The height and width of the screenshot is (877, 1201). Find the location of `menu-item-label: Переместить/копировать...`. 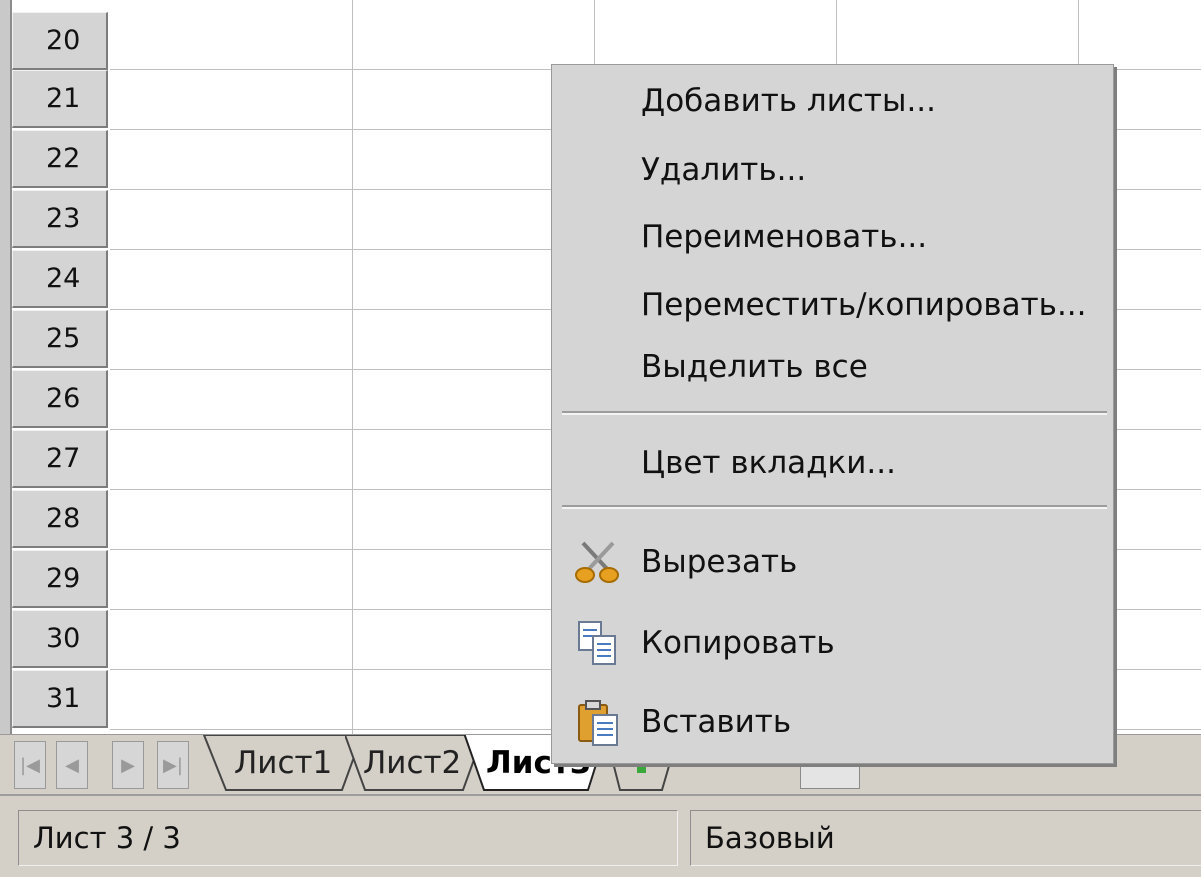

menu-item-label: Переместить/копировать... is located at coordinates (864, 305).